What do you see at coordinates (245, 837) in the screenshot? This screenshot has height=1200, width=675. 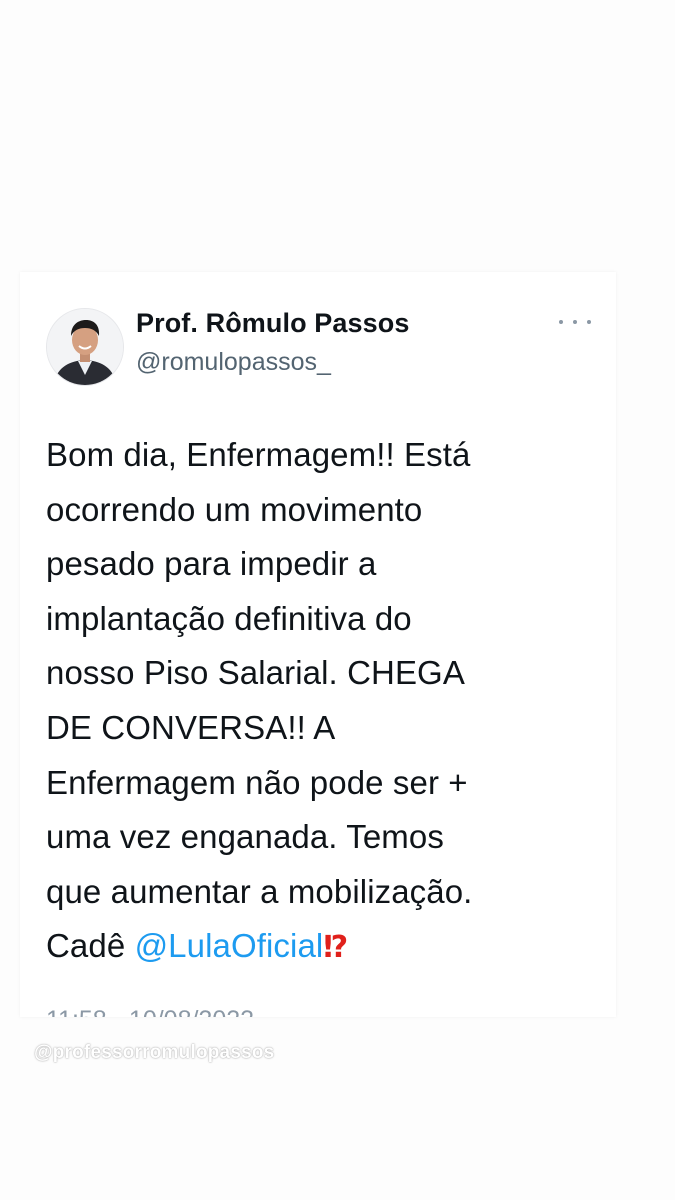 I see `tweet-text-line: uma vez enganada. Temos` at bounding box center [245, 837].